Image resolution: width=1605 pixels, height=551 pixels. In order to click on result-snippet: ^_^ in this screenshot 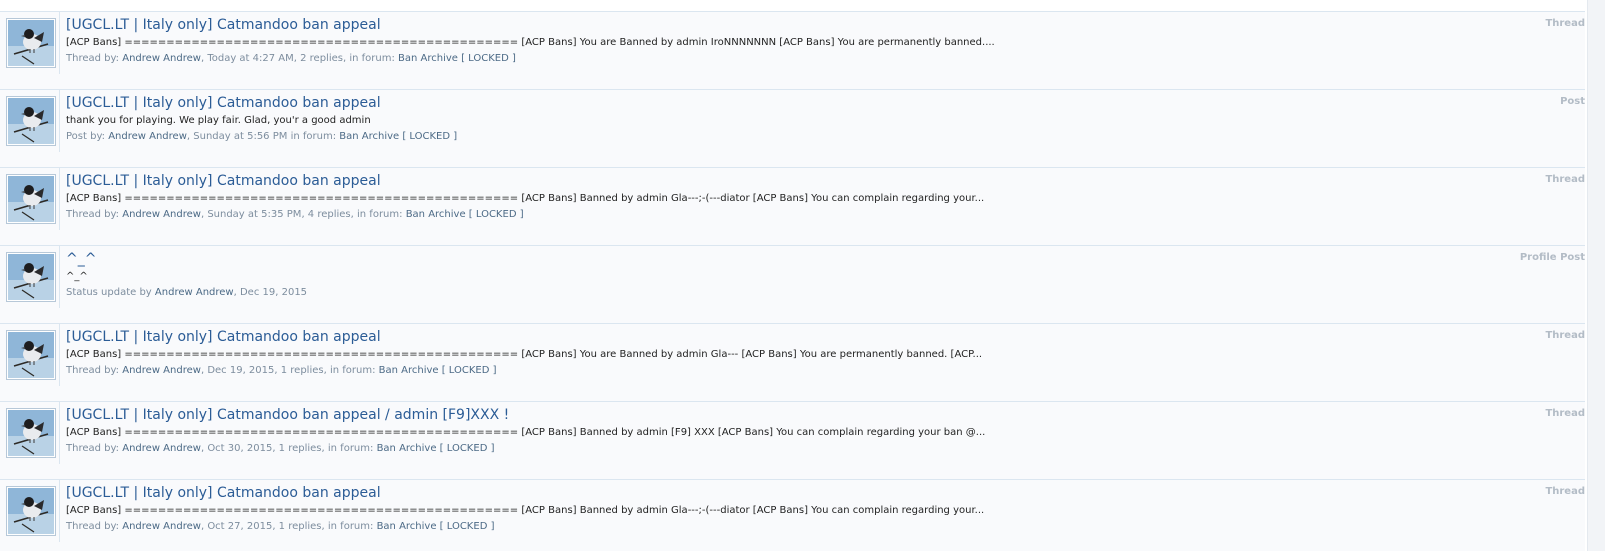, I will do `click(77, 276)`.